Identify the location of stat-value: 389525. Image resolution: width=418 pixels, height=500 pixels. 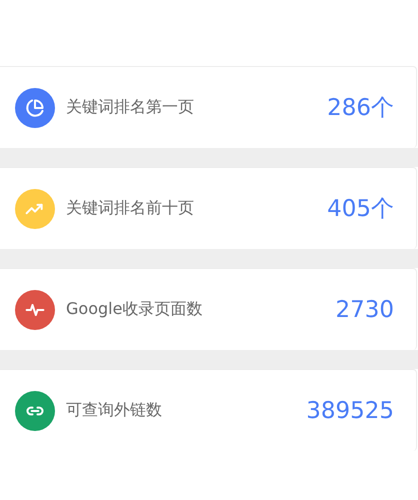
(350, 411).